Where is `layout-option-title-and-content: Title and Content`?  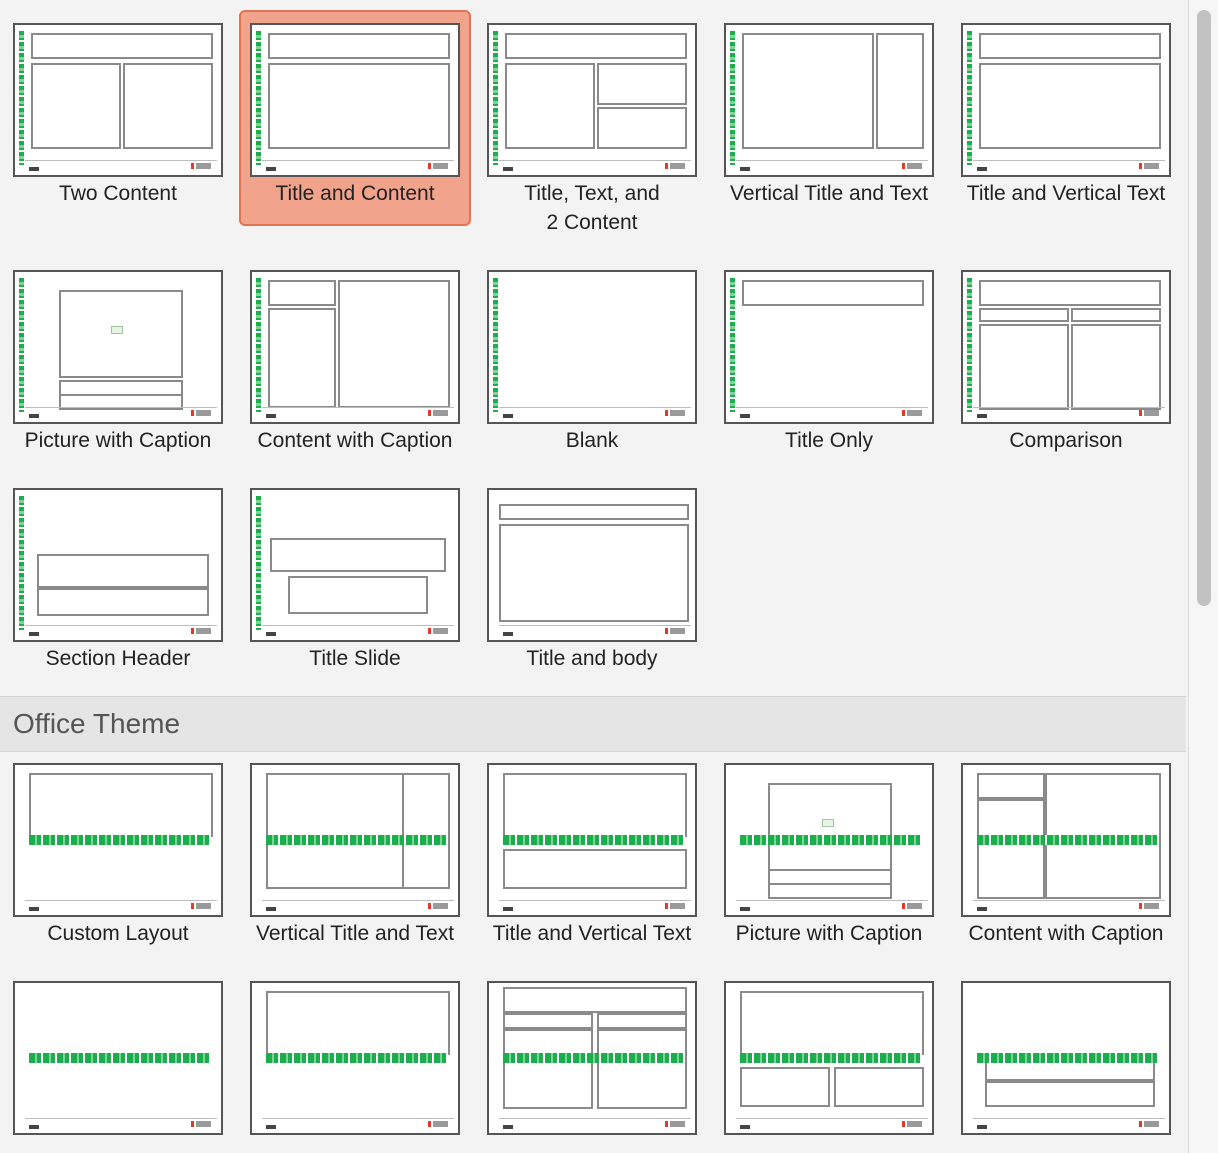
layout-option-title-and-content: Title and Content is located at coordinates (355, 113).